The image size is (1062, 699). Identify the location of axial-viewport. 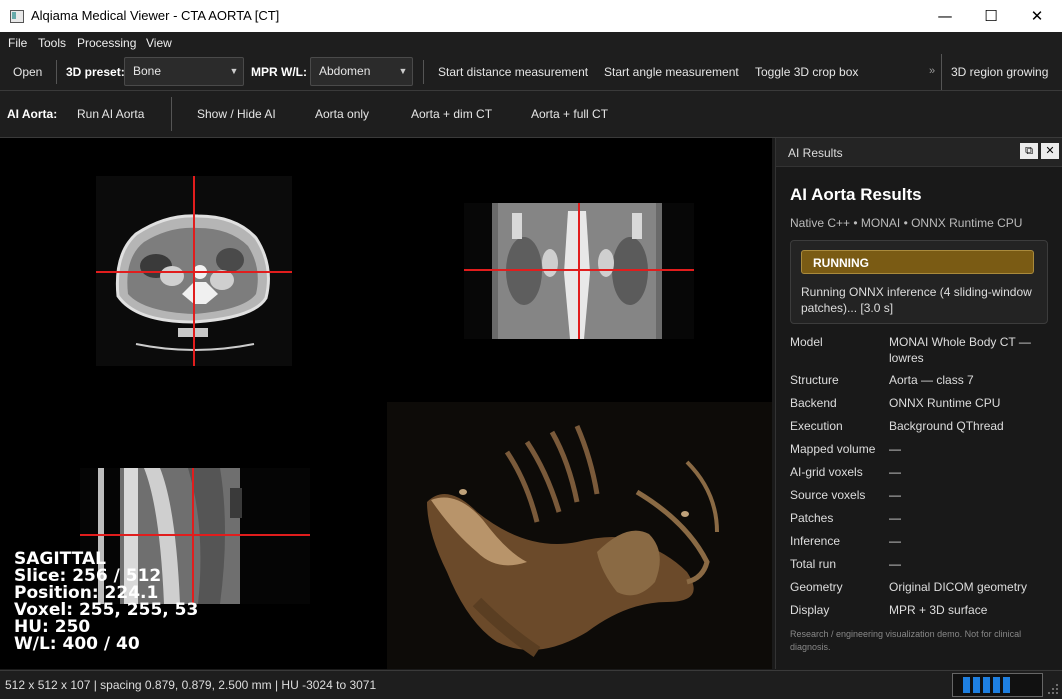
(194, 271).